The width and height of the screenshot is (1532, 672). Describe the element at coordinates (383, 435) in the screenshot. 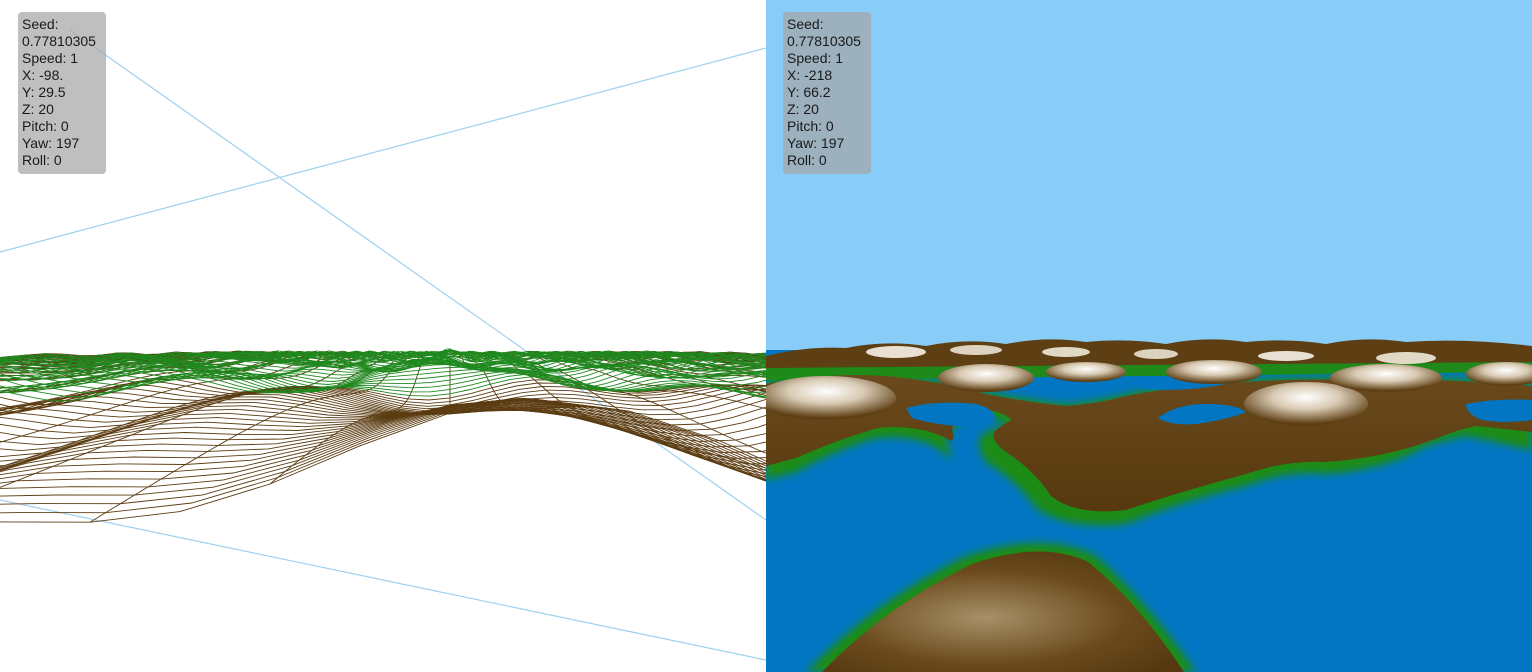

I see `terrain-wireframe-mesh` at that location.